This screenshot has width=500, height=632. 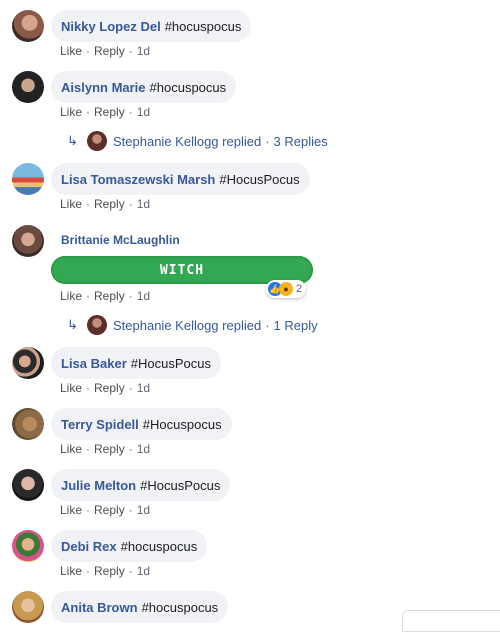 I want to click on comment-bubble: Lisa Baker #HocusPocus, so click(x=136, y=363).